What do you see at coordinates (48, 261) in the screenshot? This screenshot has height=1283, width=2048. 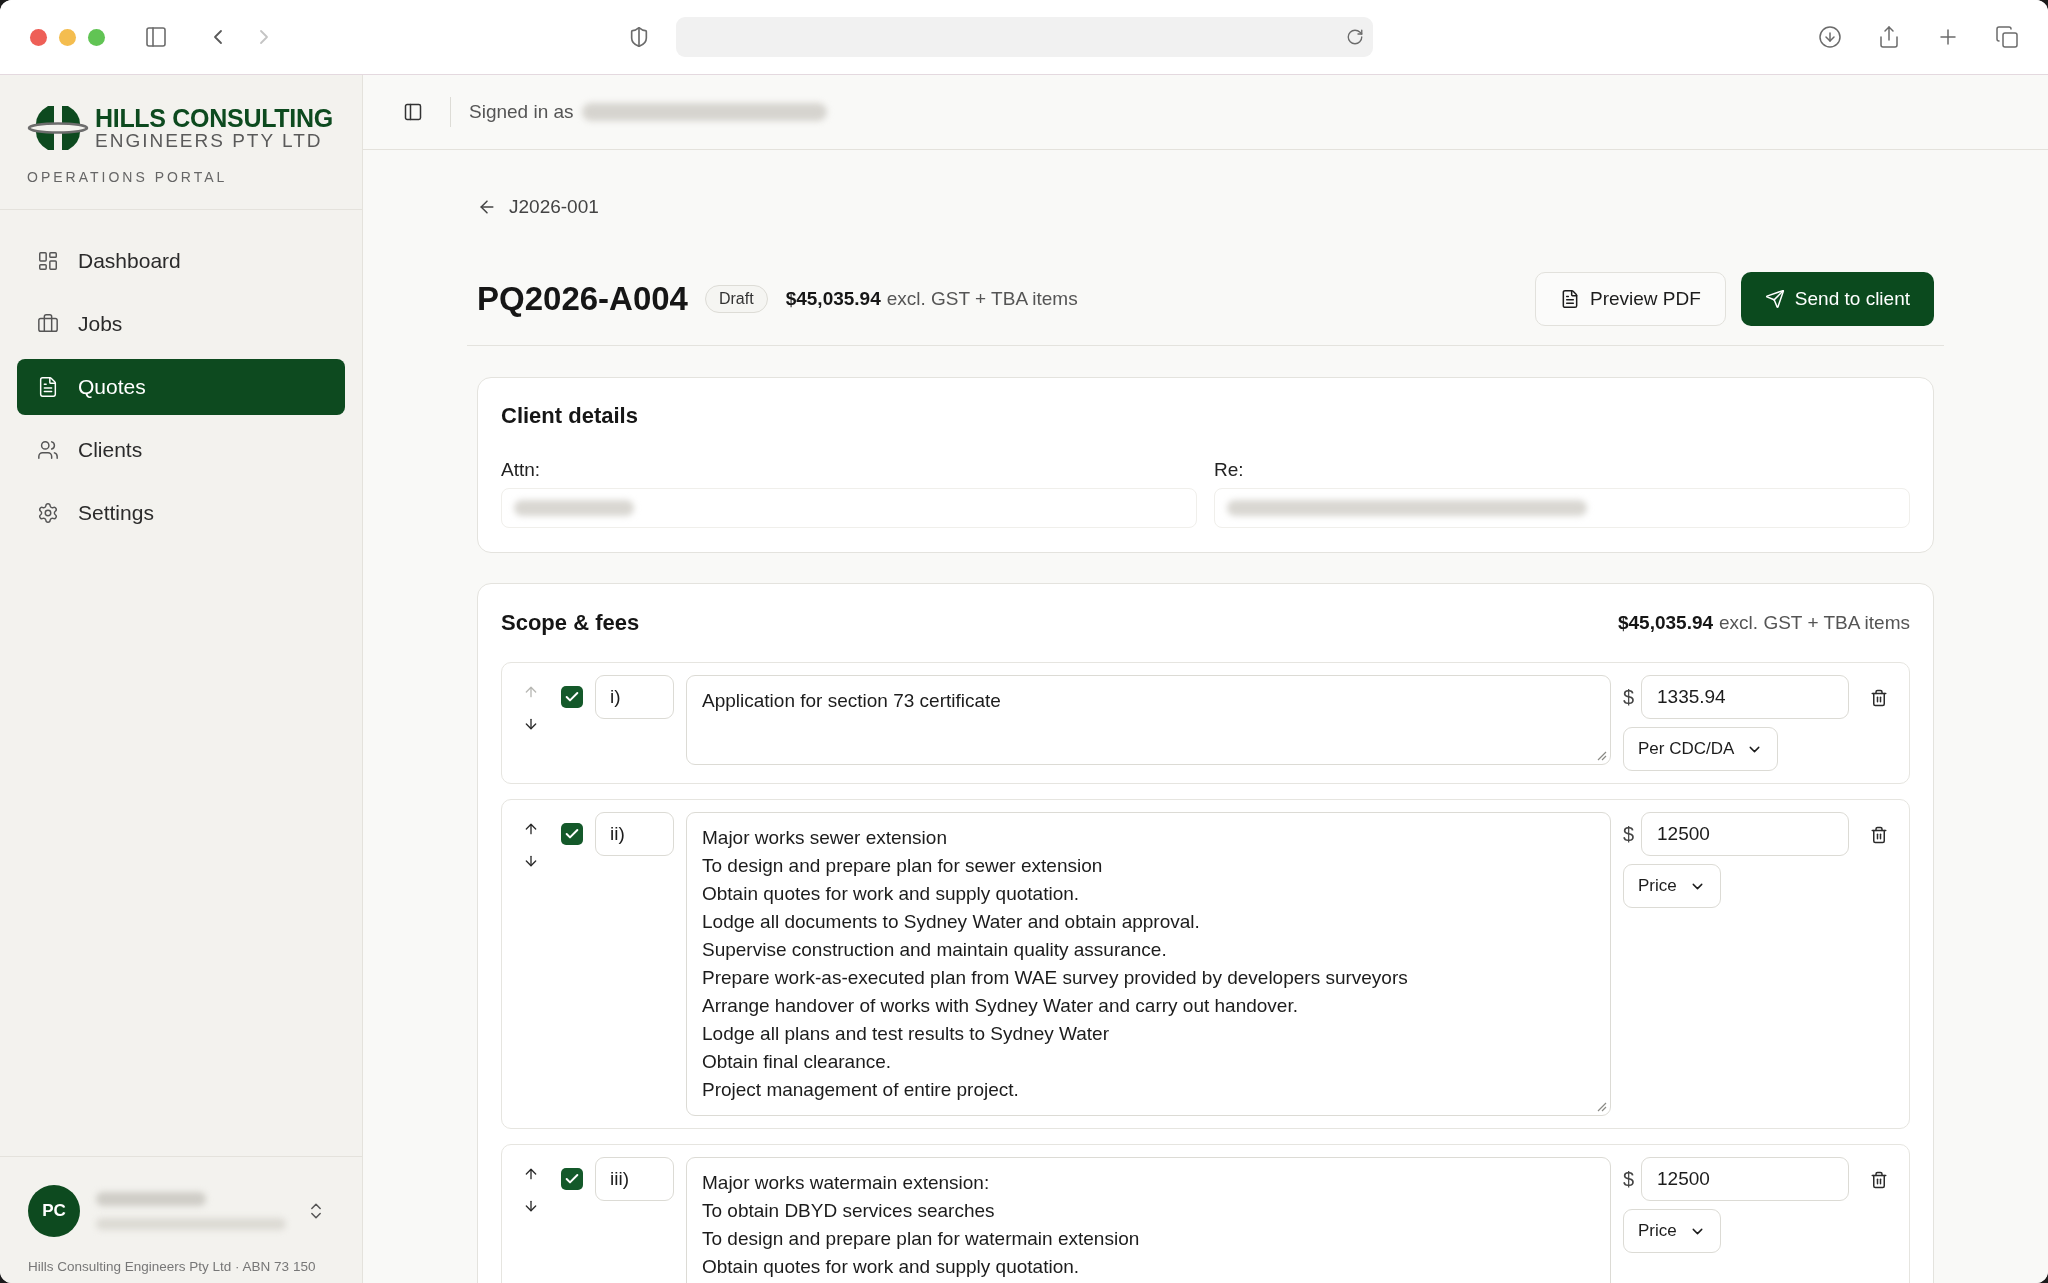 I see `dashboard-grid-icon` at bounding box center [48, 261].